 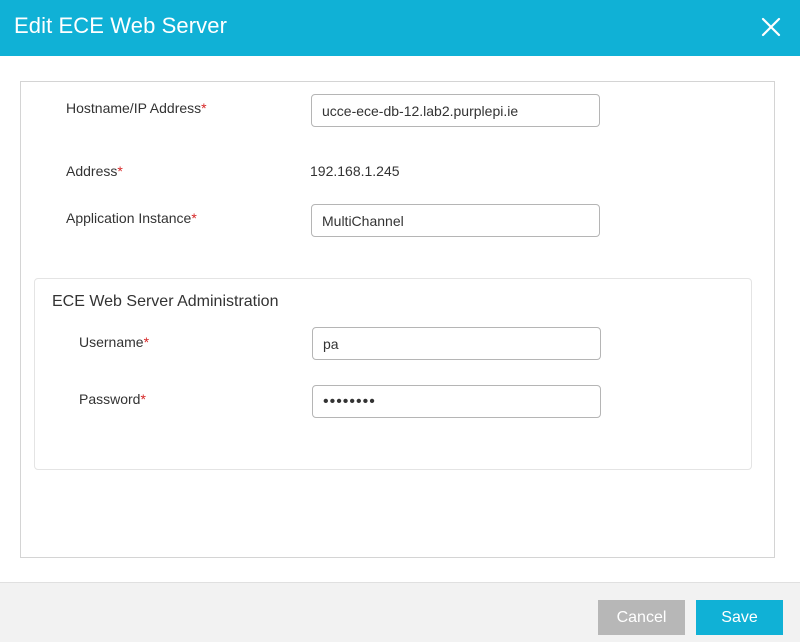 I want to click on application-instance-label-text: Application Instance, so click(x=129, y=218).